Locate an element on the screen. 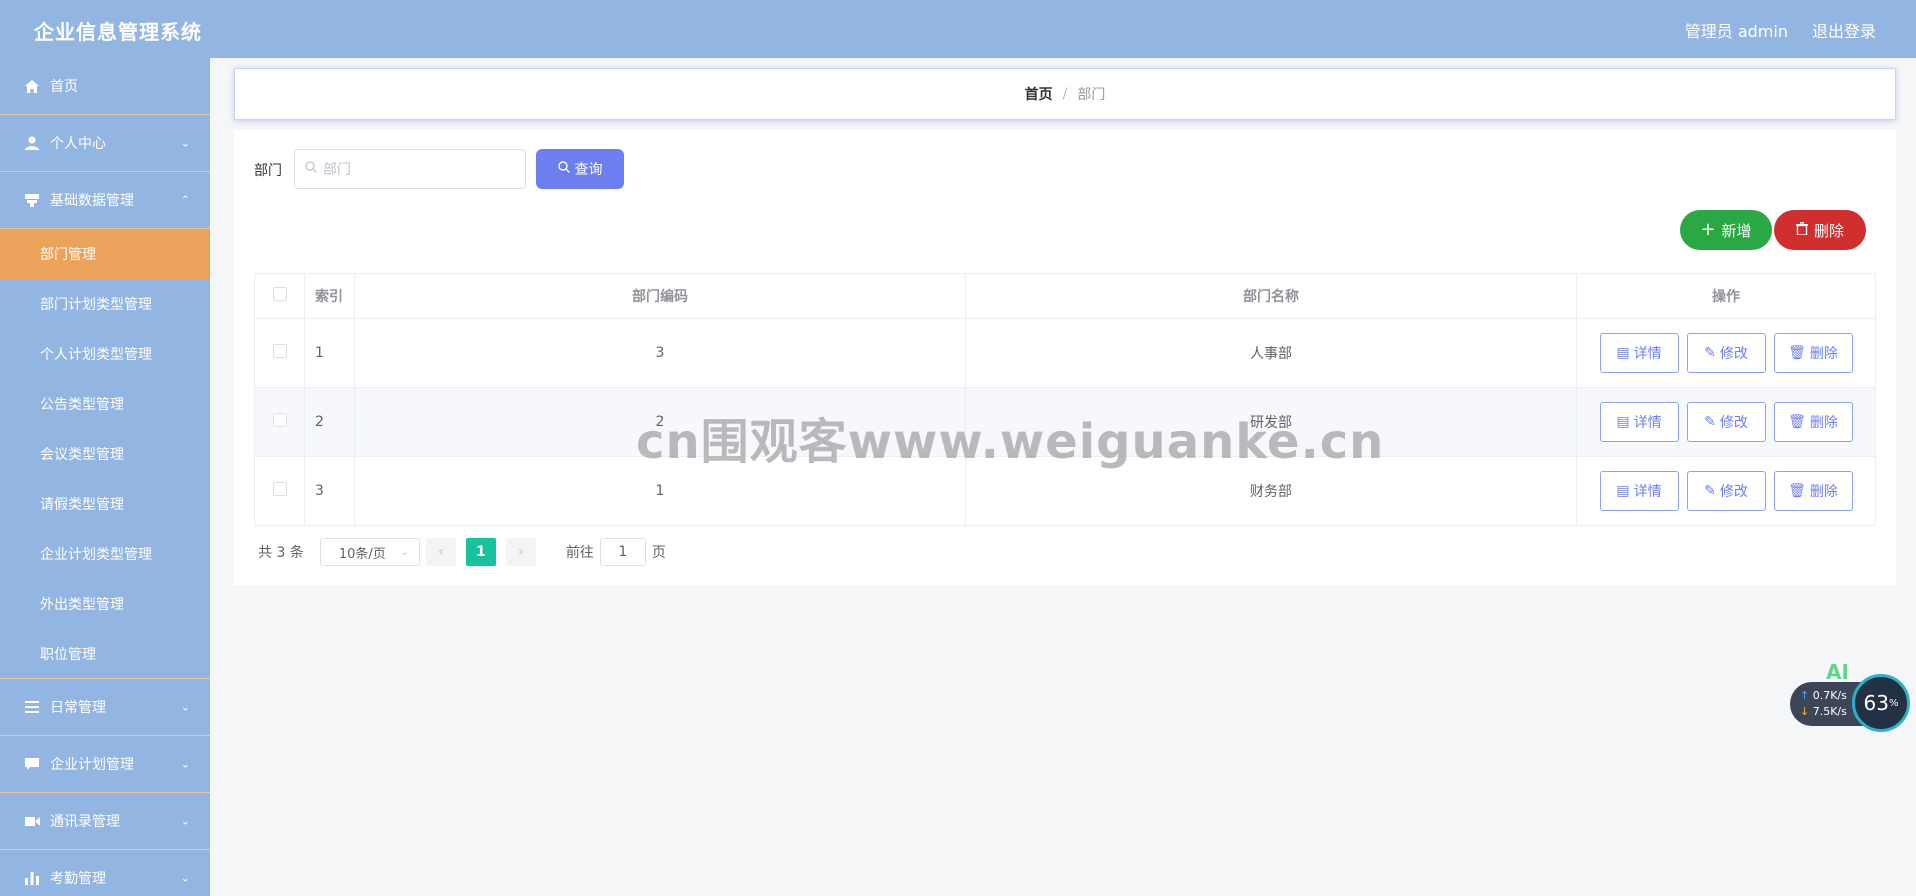 The width and height of the screenshot is (1916, 896). header-name: 部门名称 is located at coordinates (1271, 296).